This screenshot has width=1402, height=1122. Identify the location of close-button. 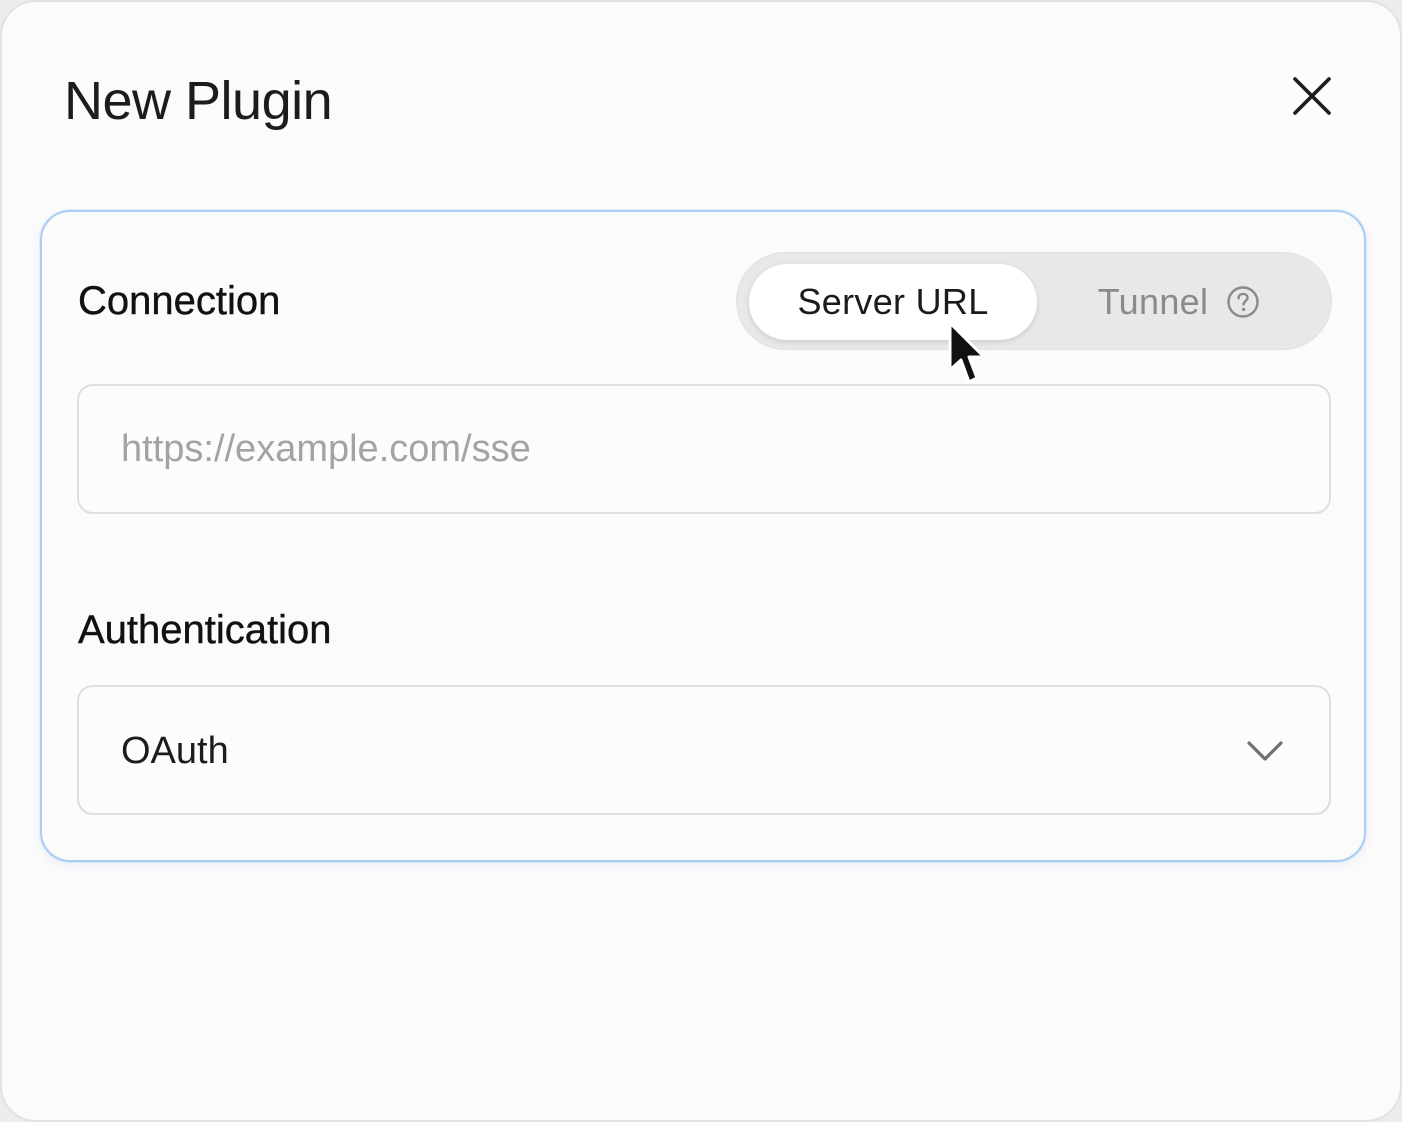
(1312, 96).